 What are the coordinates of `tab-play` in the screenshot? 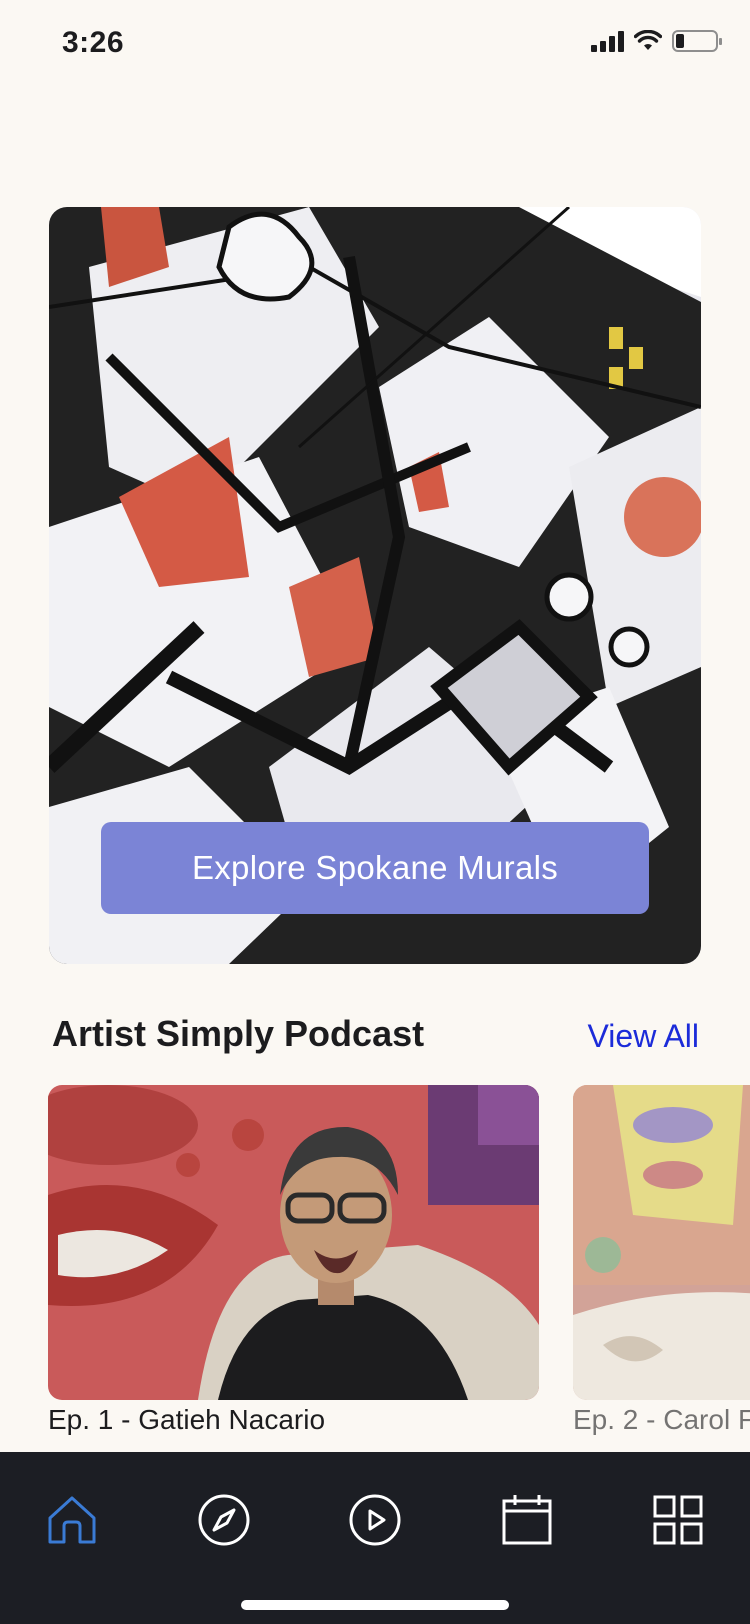 It's located at (375, 1520).